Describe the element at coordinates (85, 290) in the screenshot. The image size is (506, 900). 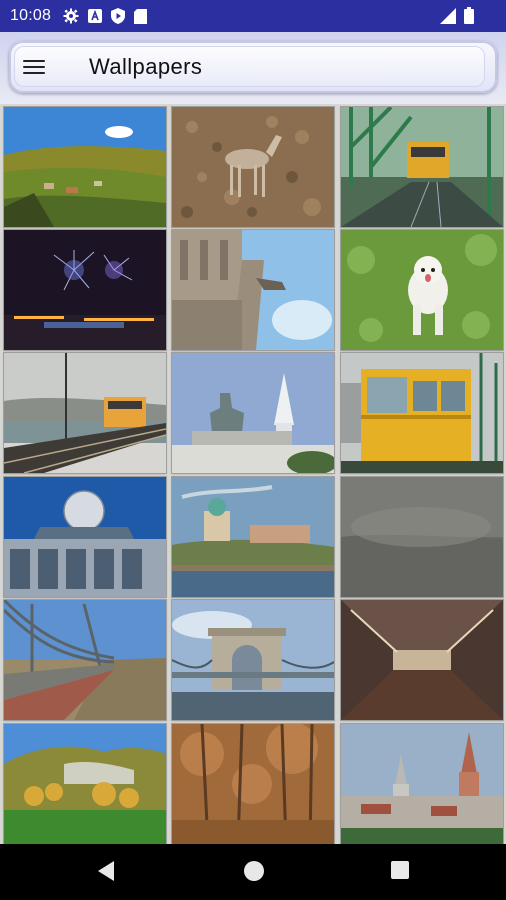
I see `wallpaper-thumbnail-night-fireworks-city` at that location.